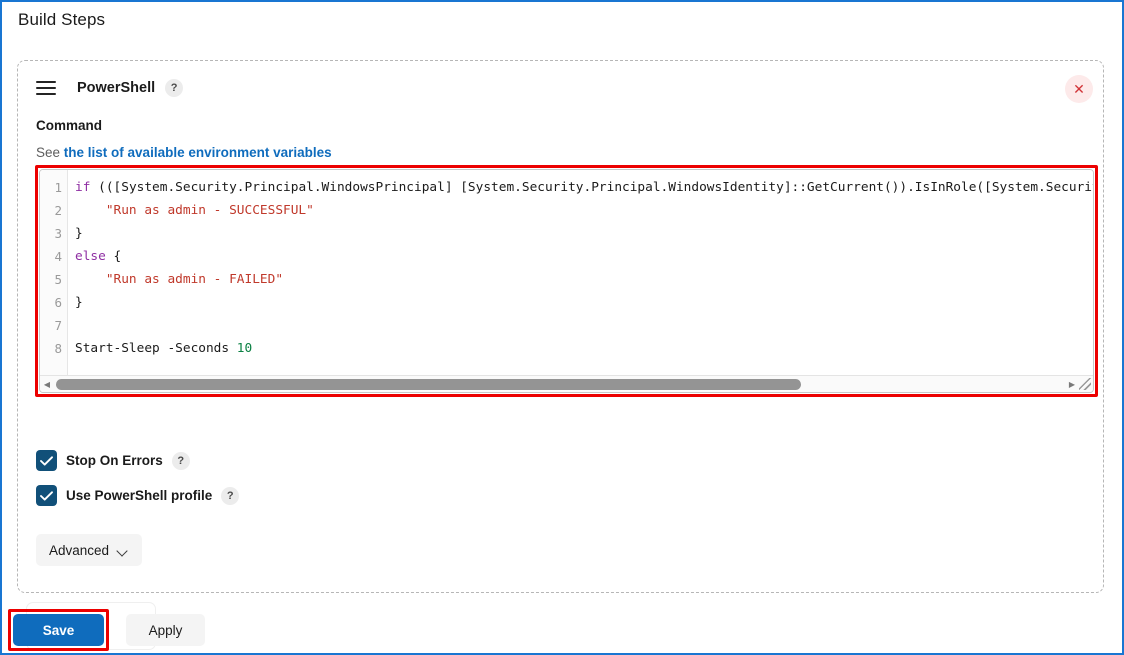 Image resolution: width=1124 pixels, height=655 pixels. I want to click on code-token: else, so click(90, 256).